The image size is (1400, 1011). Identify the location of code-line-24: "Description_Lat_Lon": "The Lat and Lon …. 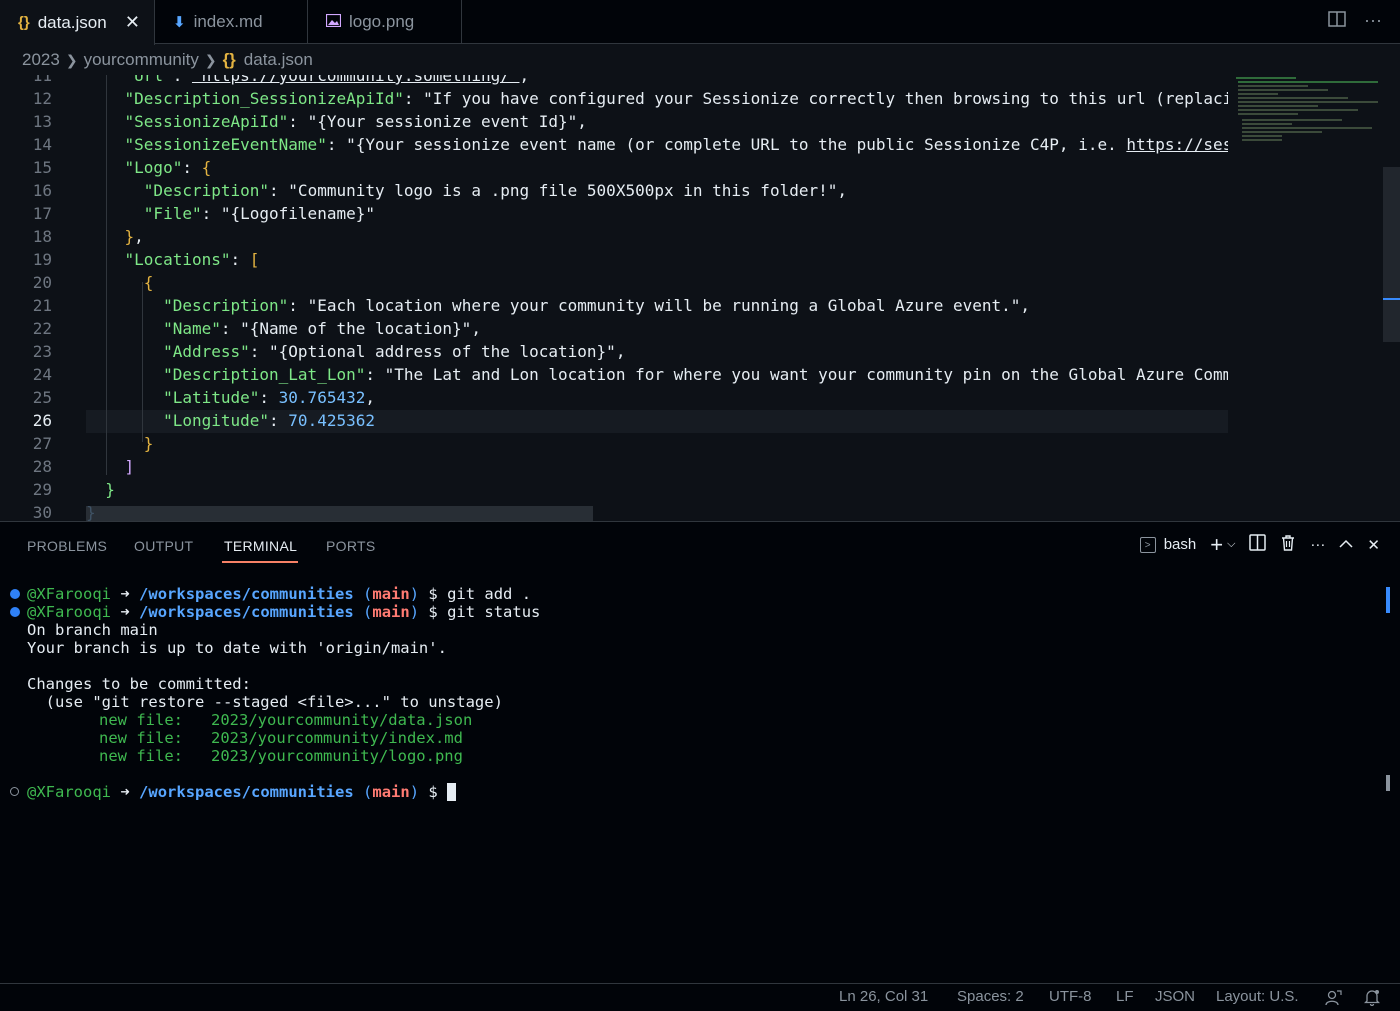
(695, 374).